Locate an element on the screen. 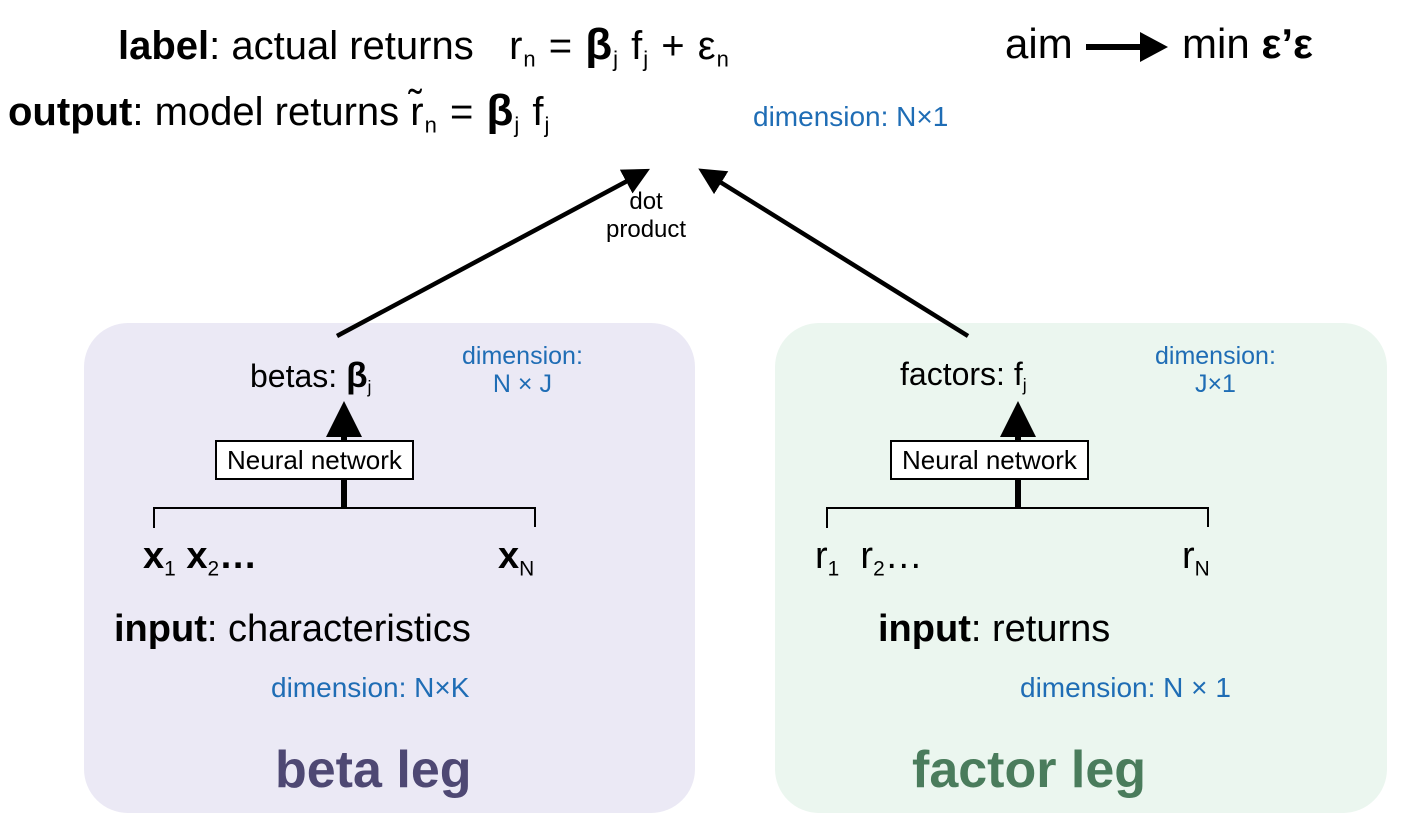 The width and height of the screenshot is (1417, 826). beta-input-keyword: input is located at coordinates (160, 629).